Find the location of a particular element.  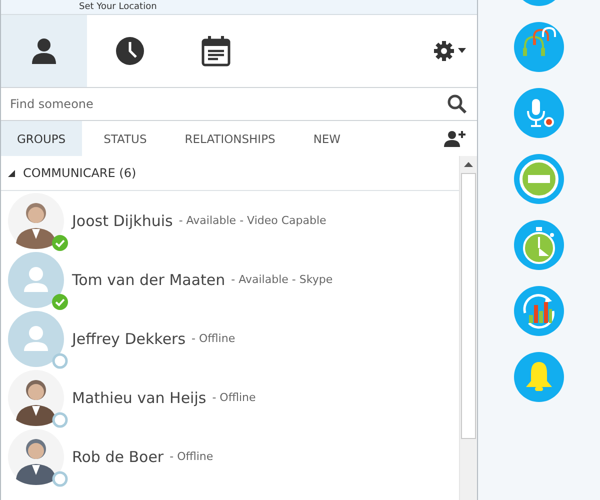

filter-tab: STATUS is located at coordinates (125, 138).